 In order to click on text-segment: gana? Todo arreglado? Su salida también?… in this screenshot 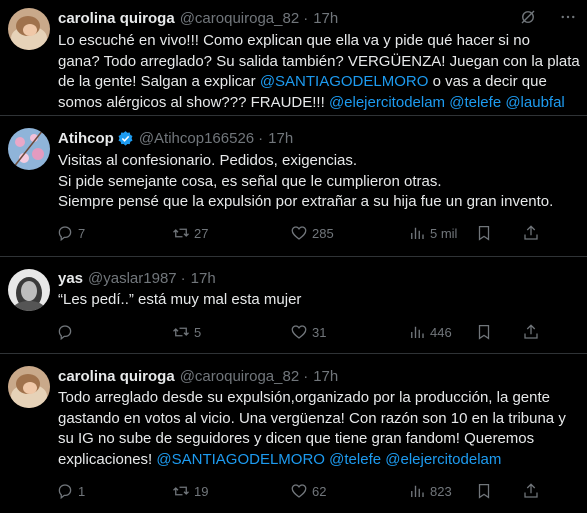, I will do `click(319, 61)`.